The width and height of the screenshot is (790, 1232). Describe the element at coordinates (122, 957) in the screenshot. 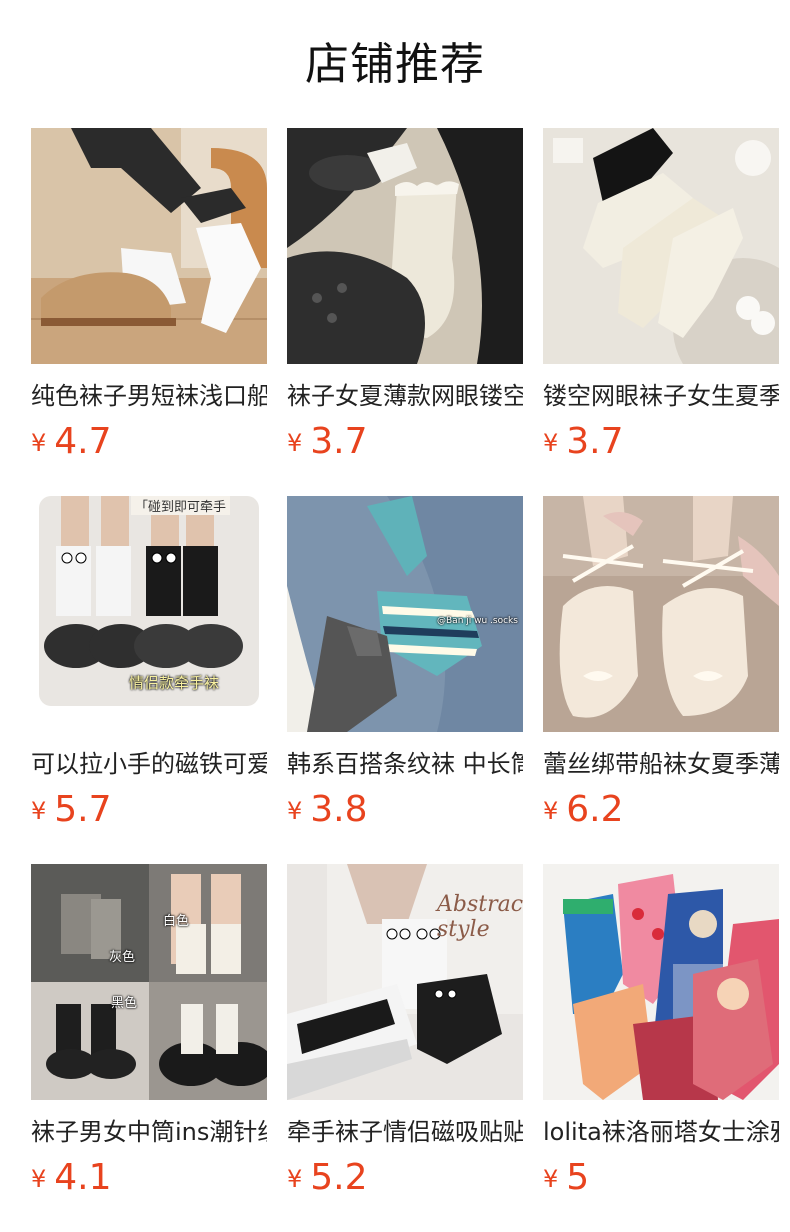

I see `color-label: 灰色` at that location.